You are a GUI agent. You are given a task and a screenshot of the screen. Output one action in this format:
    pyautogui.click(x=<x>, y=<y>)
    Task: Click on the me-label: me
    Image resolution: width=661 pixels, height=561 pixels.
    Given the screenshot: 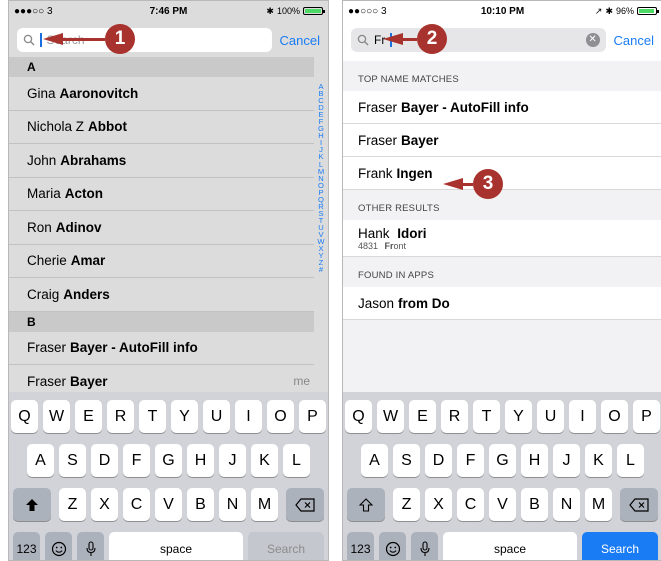 What is the action you would take?
    pyautogui.click(x=301, y=381)
    